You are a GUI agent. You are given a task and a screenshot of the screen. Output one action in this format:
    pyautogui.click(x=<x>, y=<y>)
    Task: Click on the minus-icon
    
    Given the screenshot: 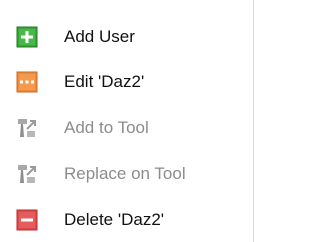 What is the action you would take?
    pyautogui.click(x=27, y=220)
    